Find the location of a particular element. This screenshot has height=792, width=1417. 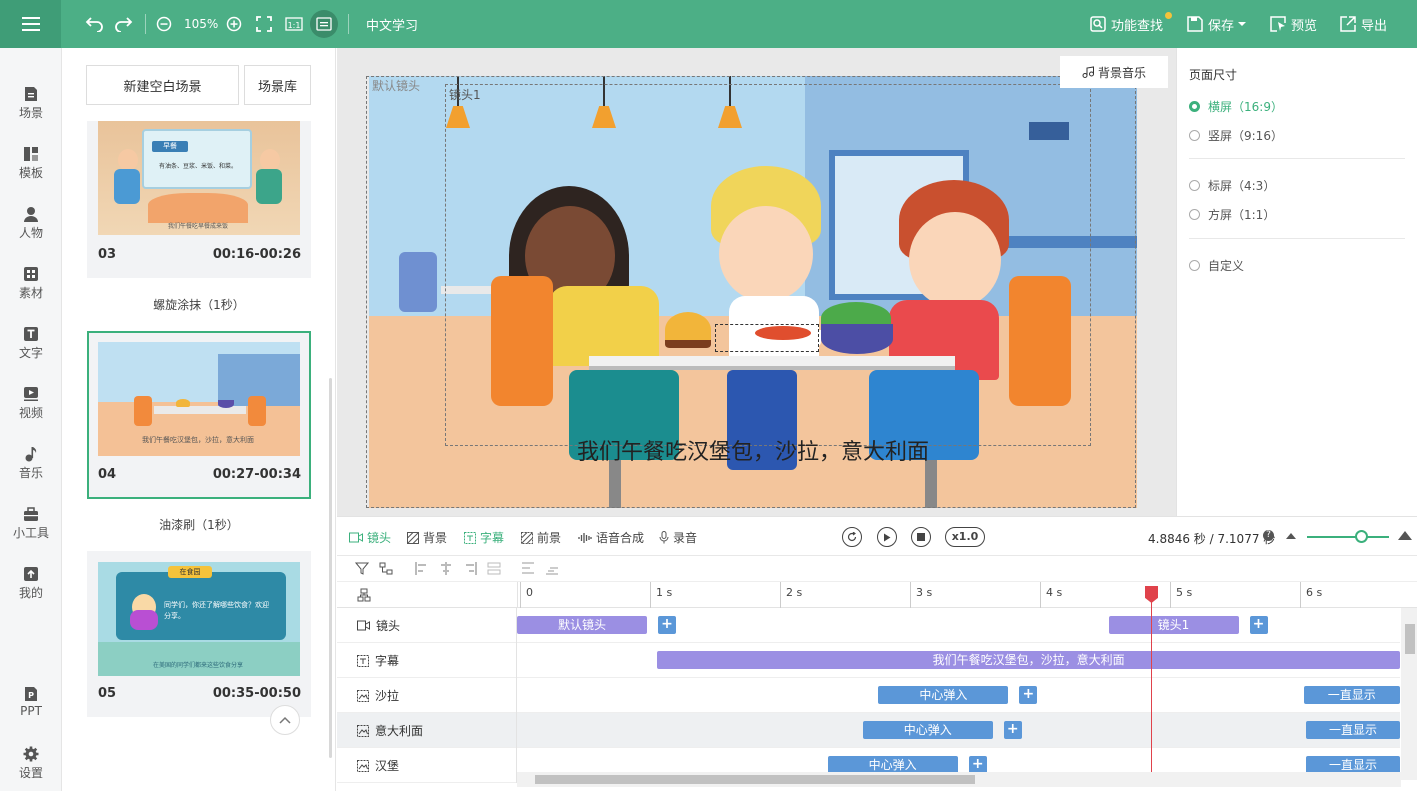

option-standard: 标屏（4:3） is located at coordinates (1232, 185).